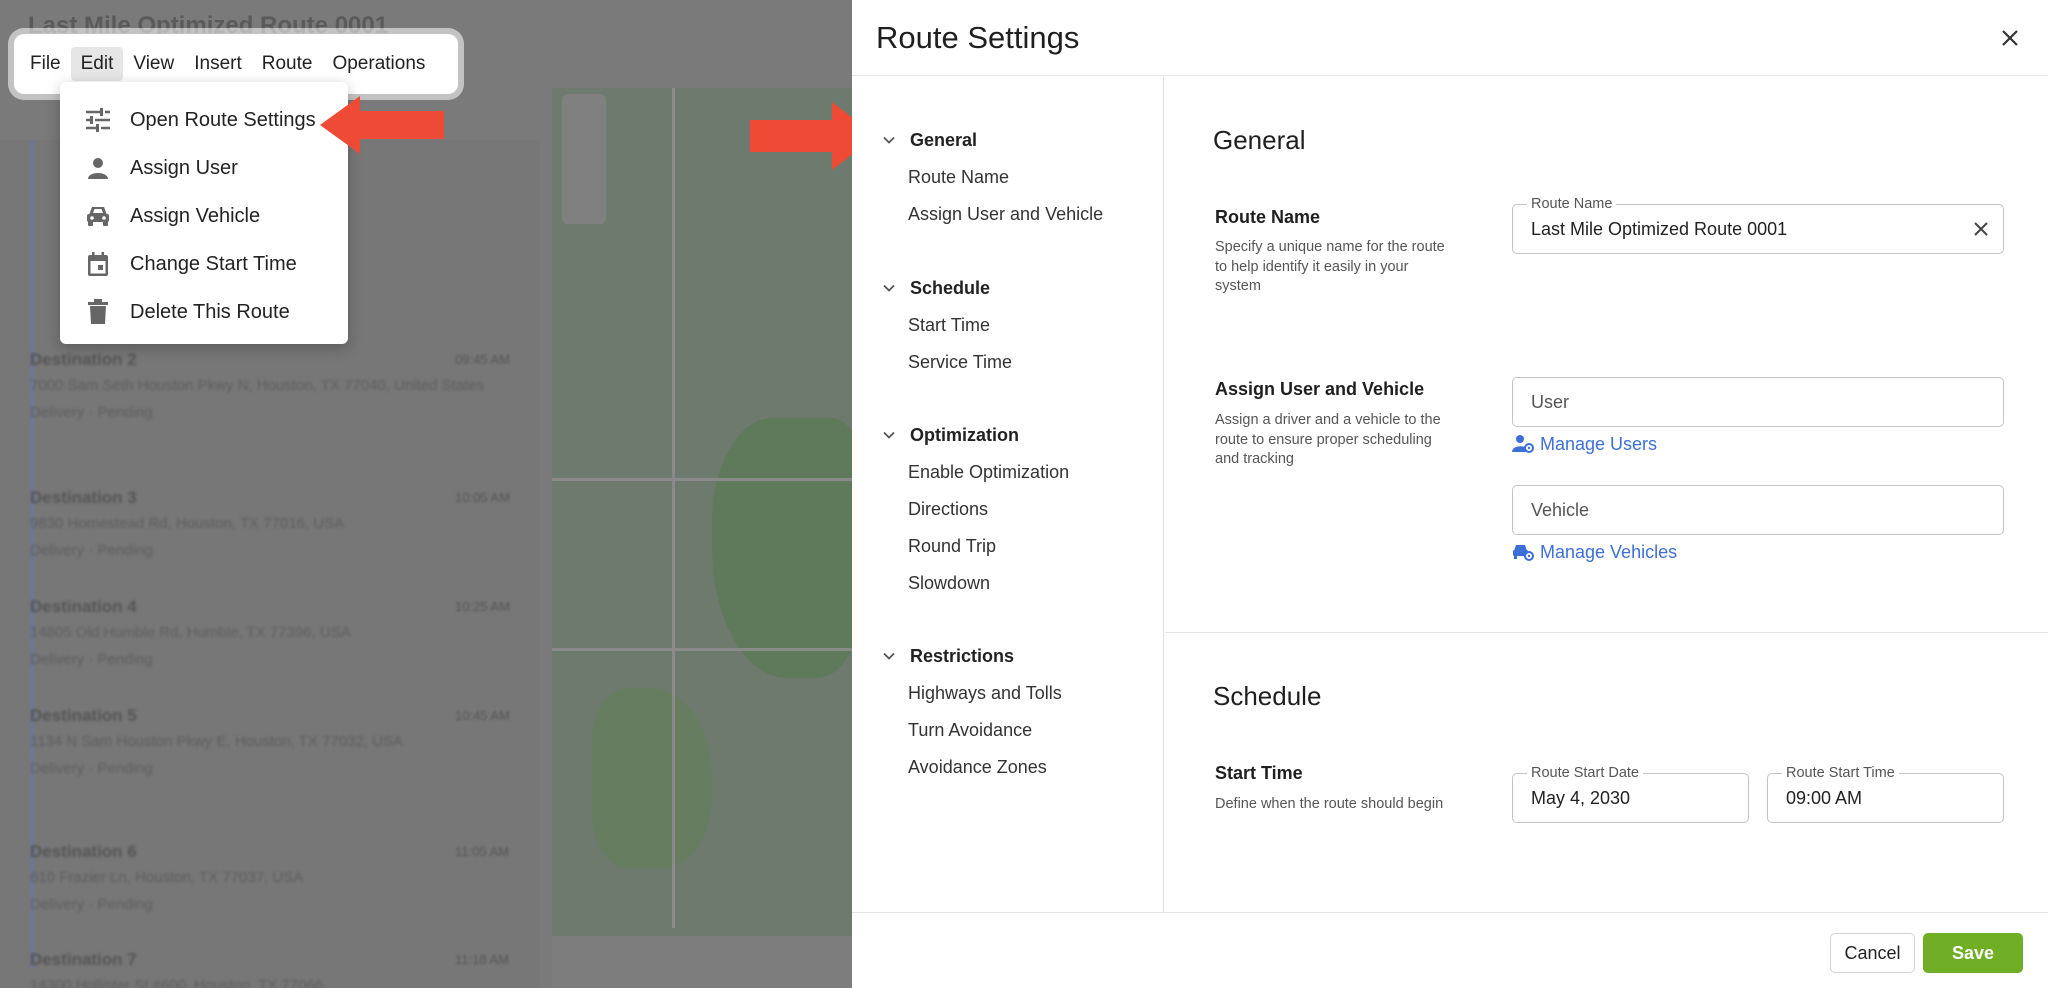 This screenshot has width=2048, height=988. What do you see at coordinates (1872, 953) in the screenshot?
I see `cancel-button: Cancel` at bounding box center [1872, 953].